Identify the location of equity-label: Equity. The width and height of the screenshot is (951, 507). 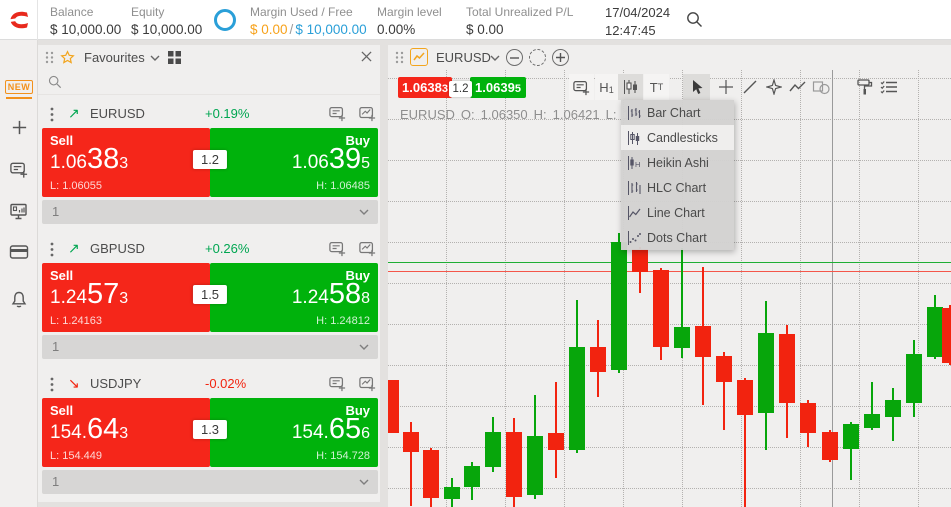
(148, 12).